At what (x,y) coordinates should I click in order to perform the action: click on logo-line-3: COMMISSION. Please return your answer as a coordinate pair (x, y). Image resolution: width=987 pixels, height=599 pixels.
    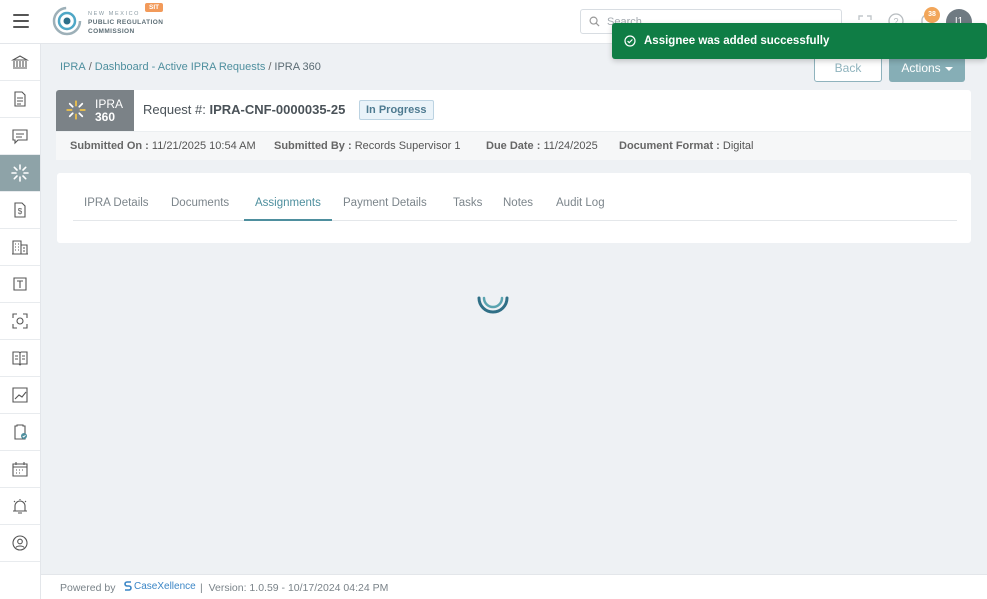
    Looking at the image, I should click on (111, 31).